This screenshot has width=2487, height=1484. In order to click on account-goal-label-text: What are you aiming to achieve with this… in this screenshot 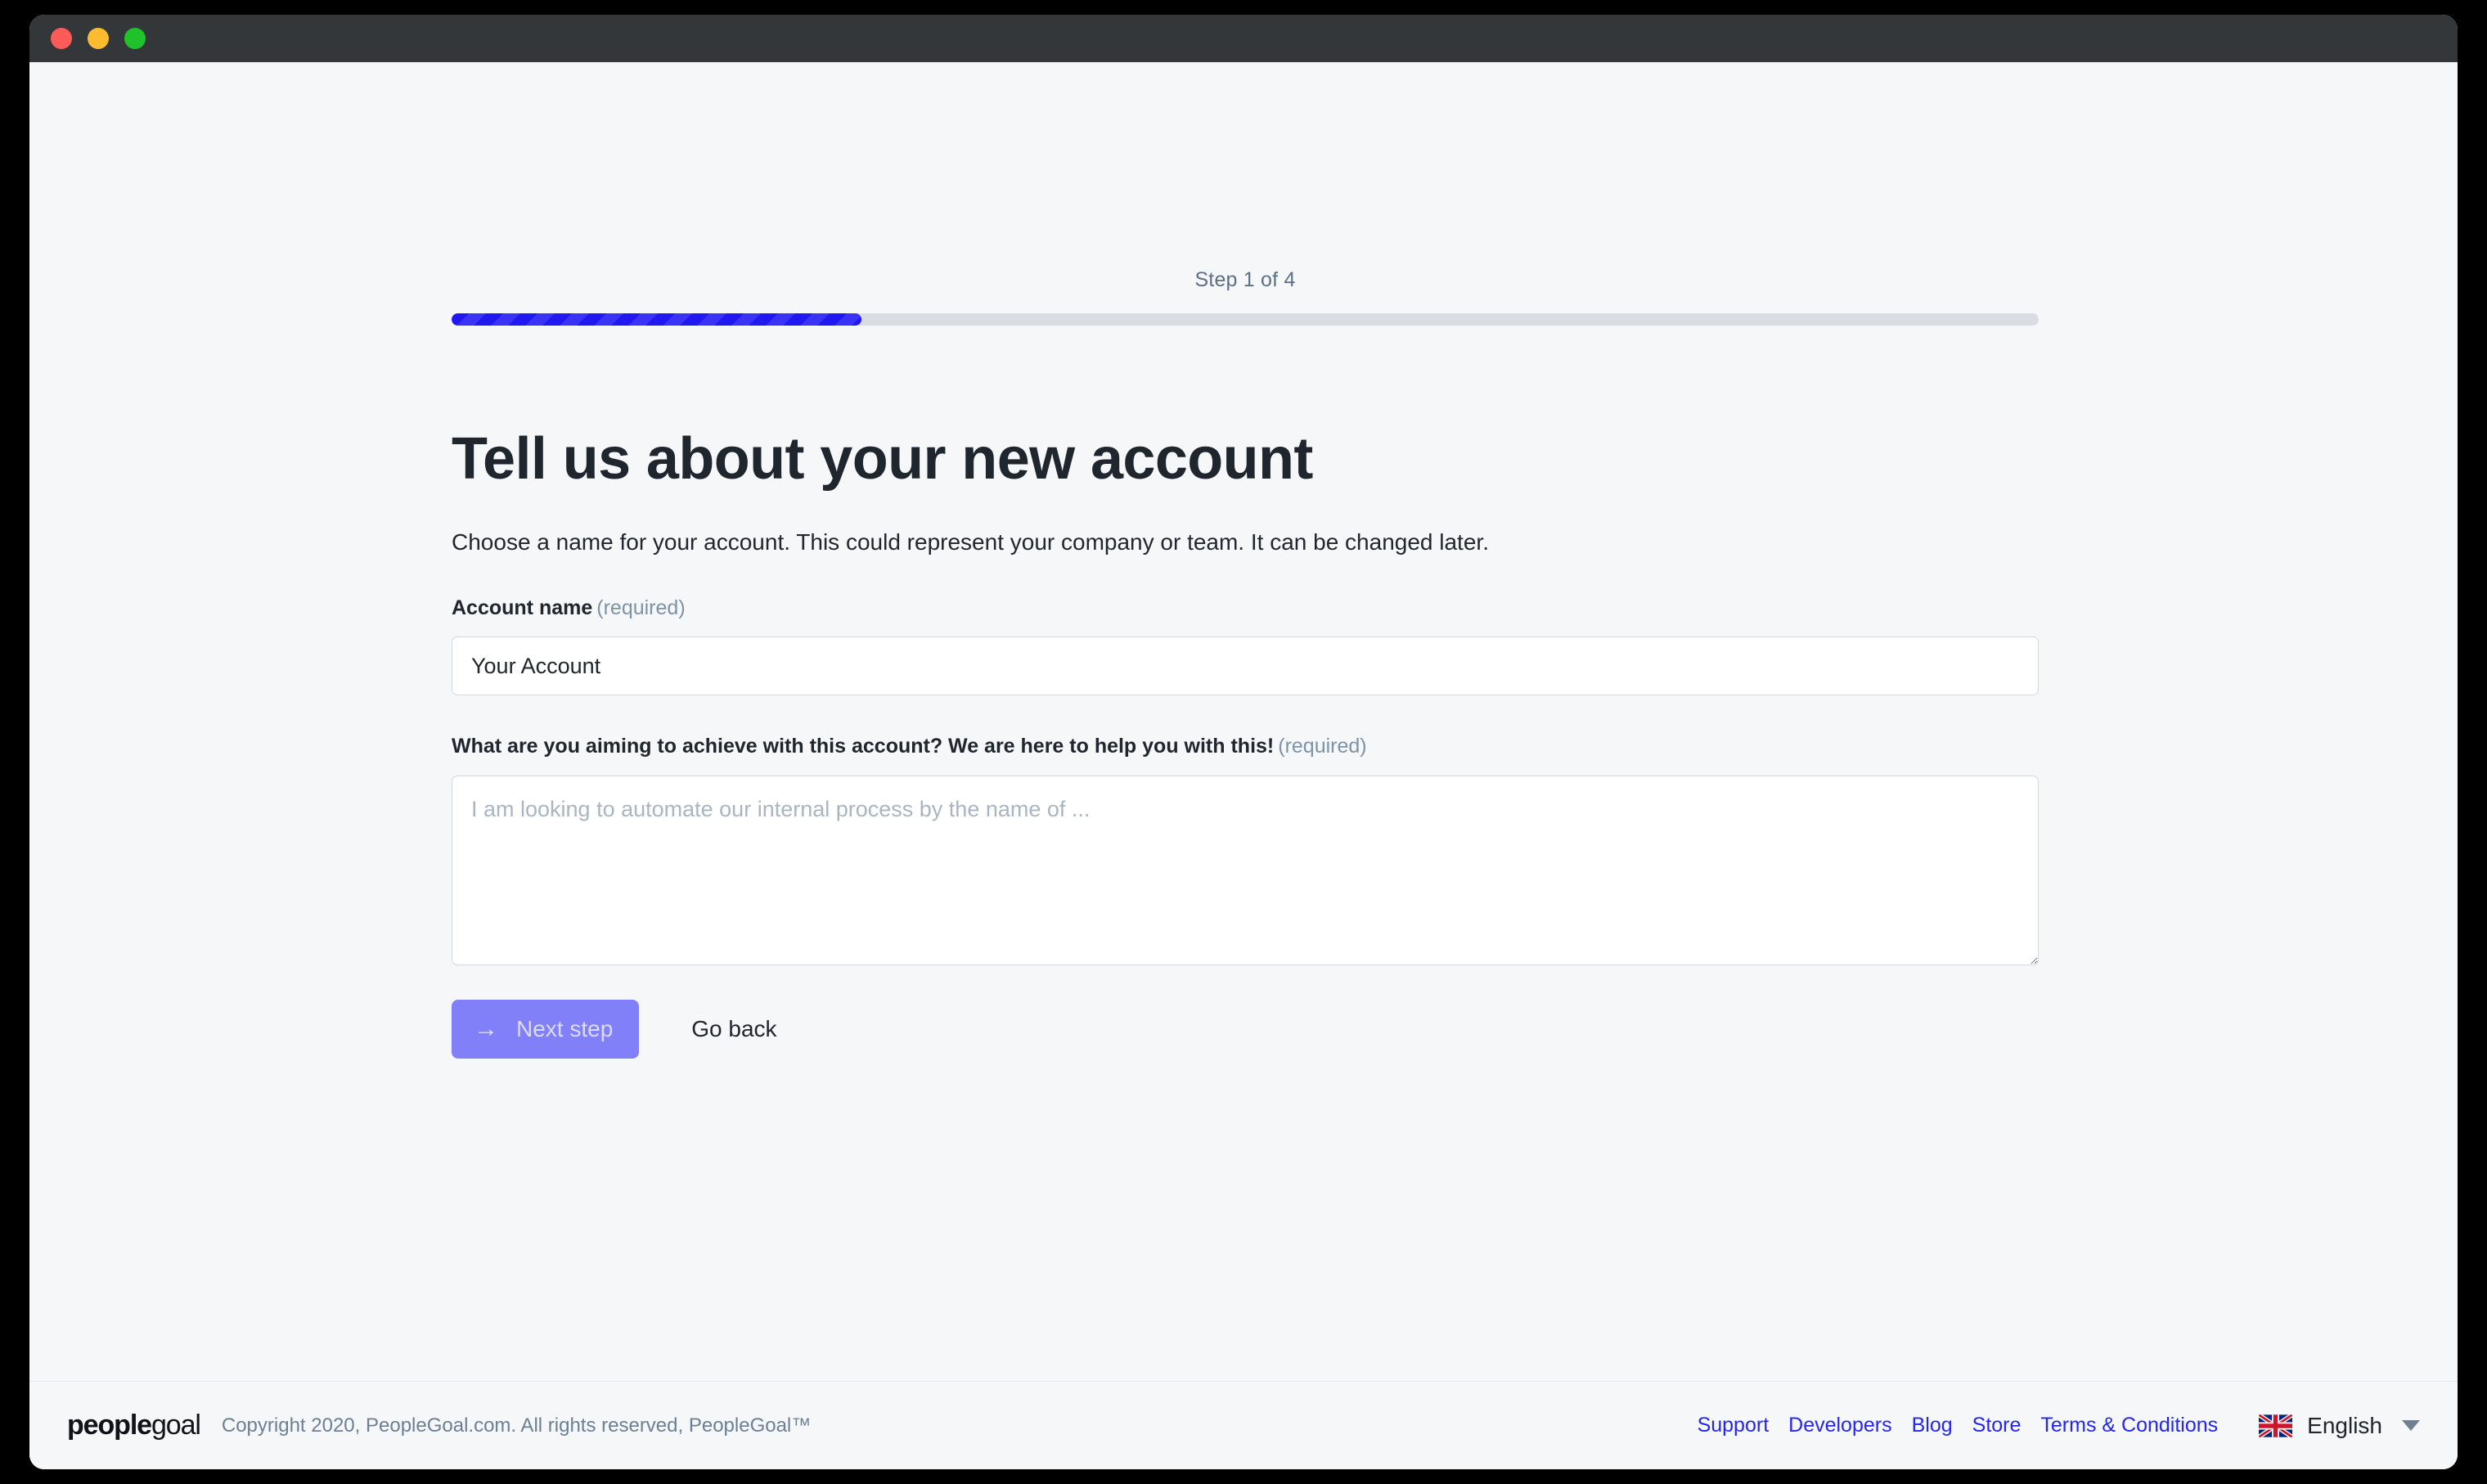, I will do `click(863, 746)`.